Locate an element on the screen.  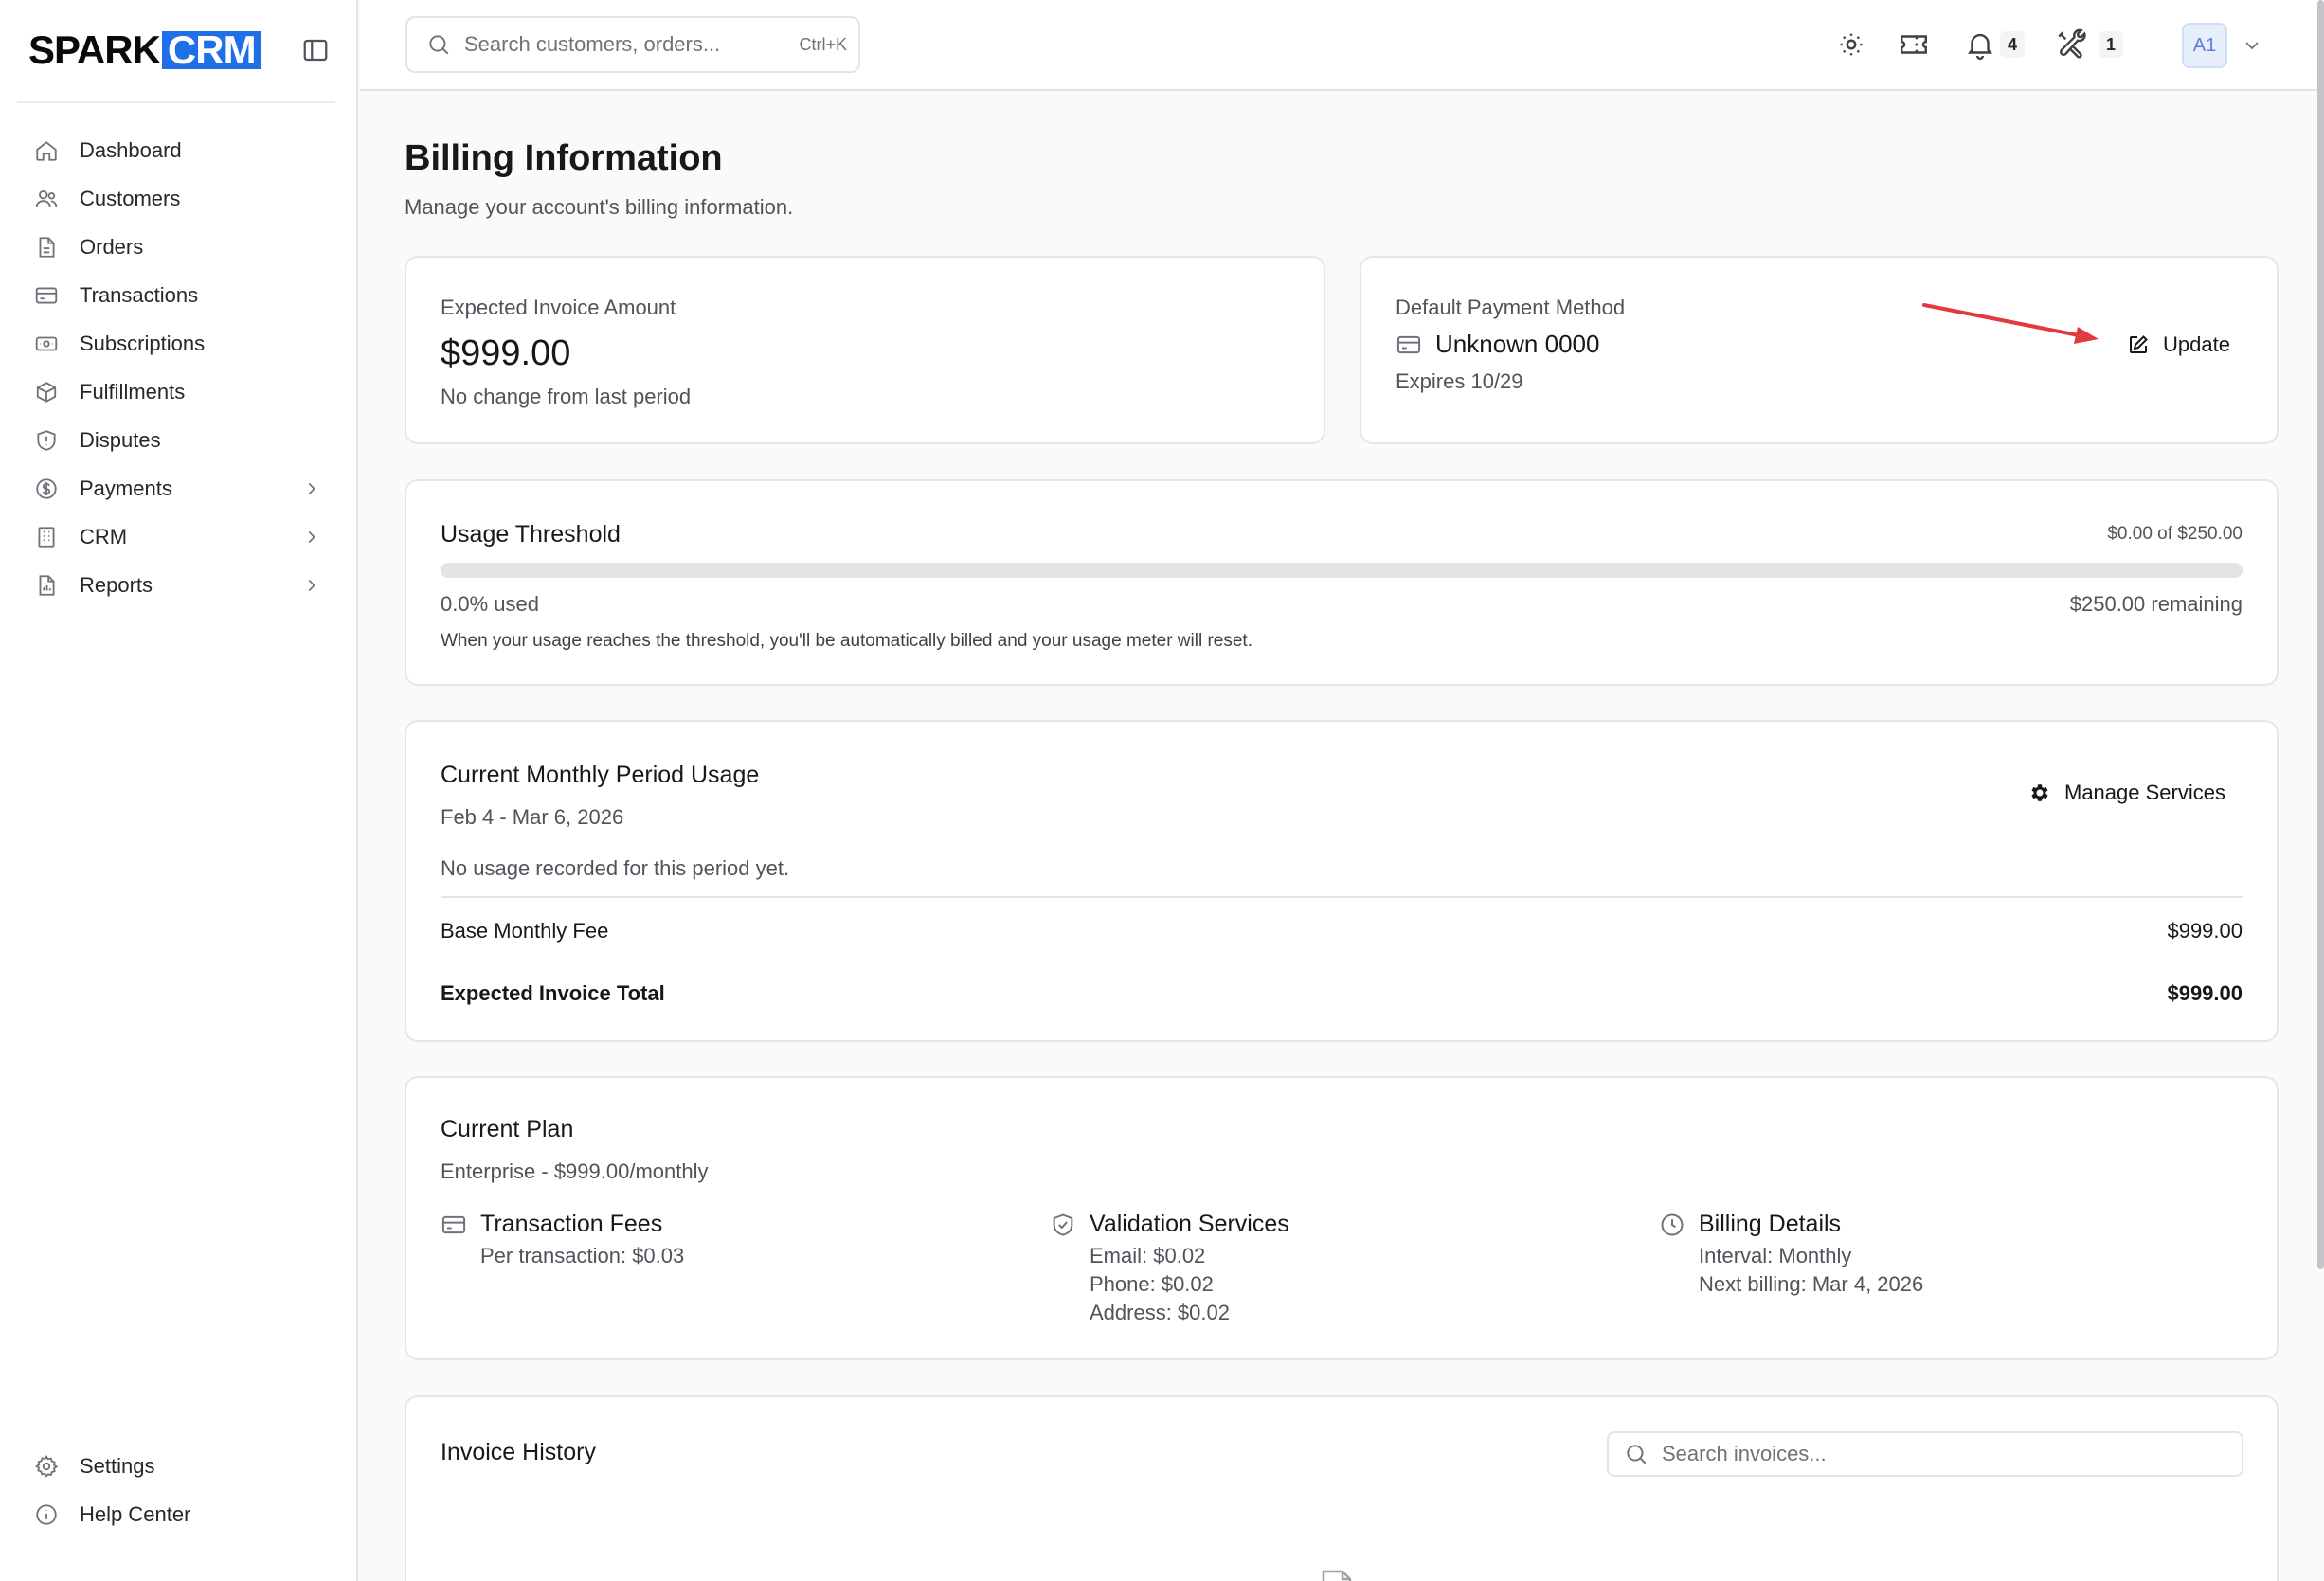
sidebar-item-fulfillments: Fulfillments is located at coordinates (176, 392).